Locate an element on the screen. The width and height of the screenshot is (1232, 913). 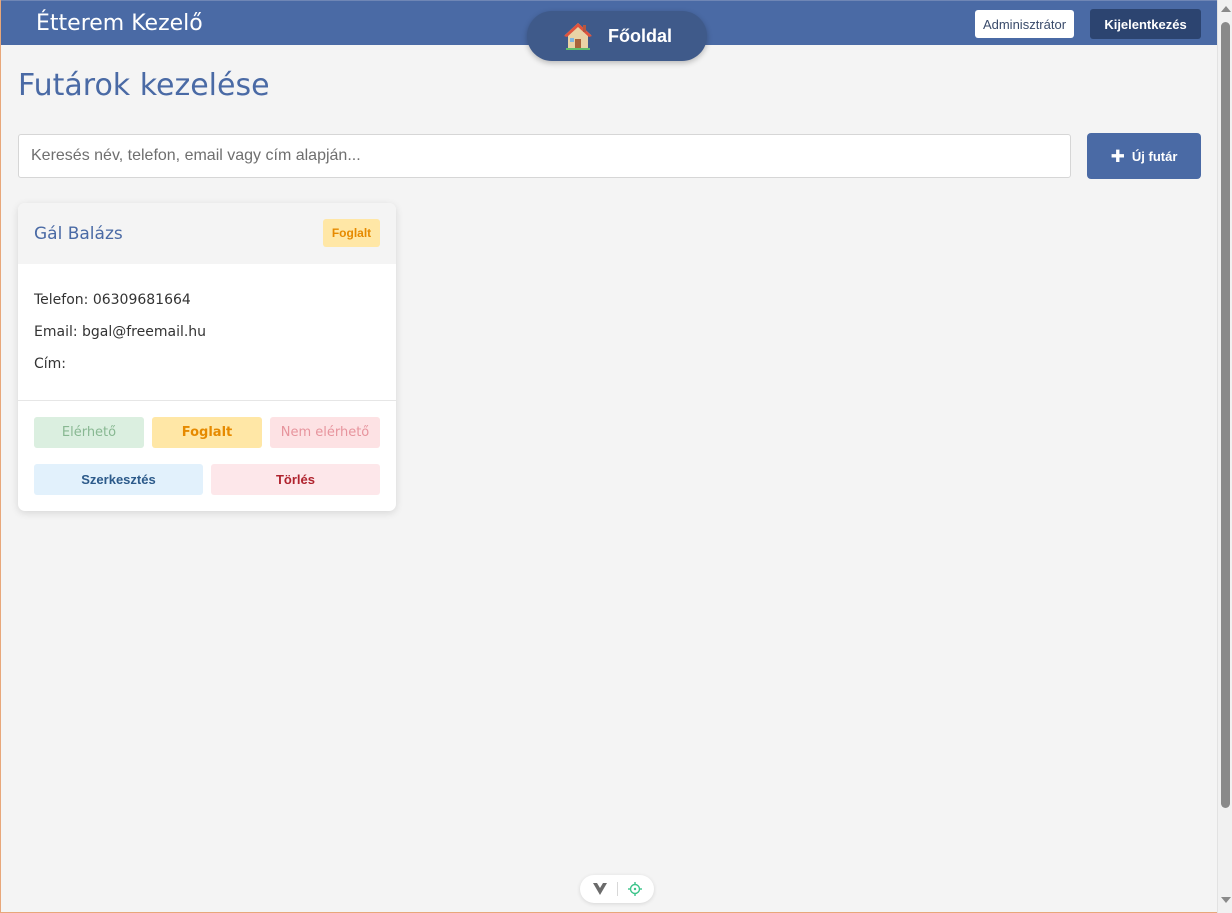
new-courier-button: ✚ Új futár is located at coordinates (1144, 156).